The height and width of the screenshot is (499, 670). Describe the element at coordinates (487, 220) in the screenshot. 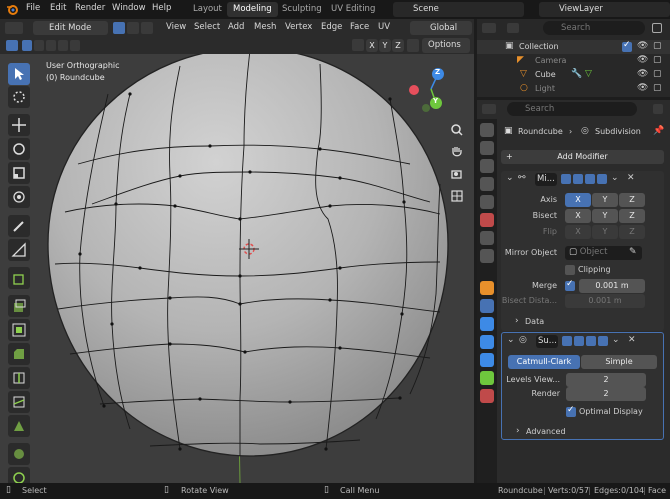

I see `tab-world-icon` at that location.